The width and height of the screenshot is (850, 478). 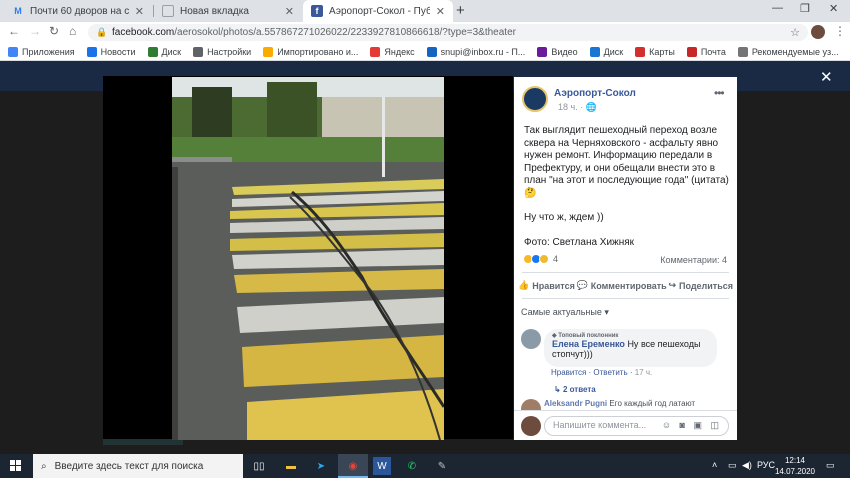 I want to click on facebook-icon: f, so click(x=317, y=11).